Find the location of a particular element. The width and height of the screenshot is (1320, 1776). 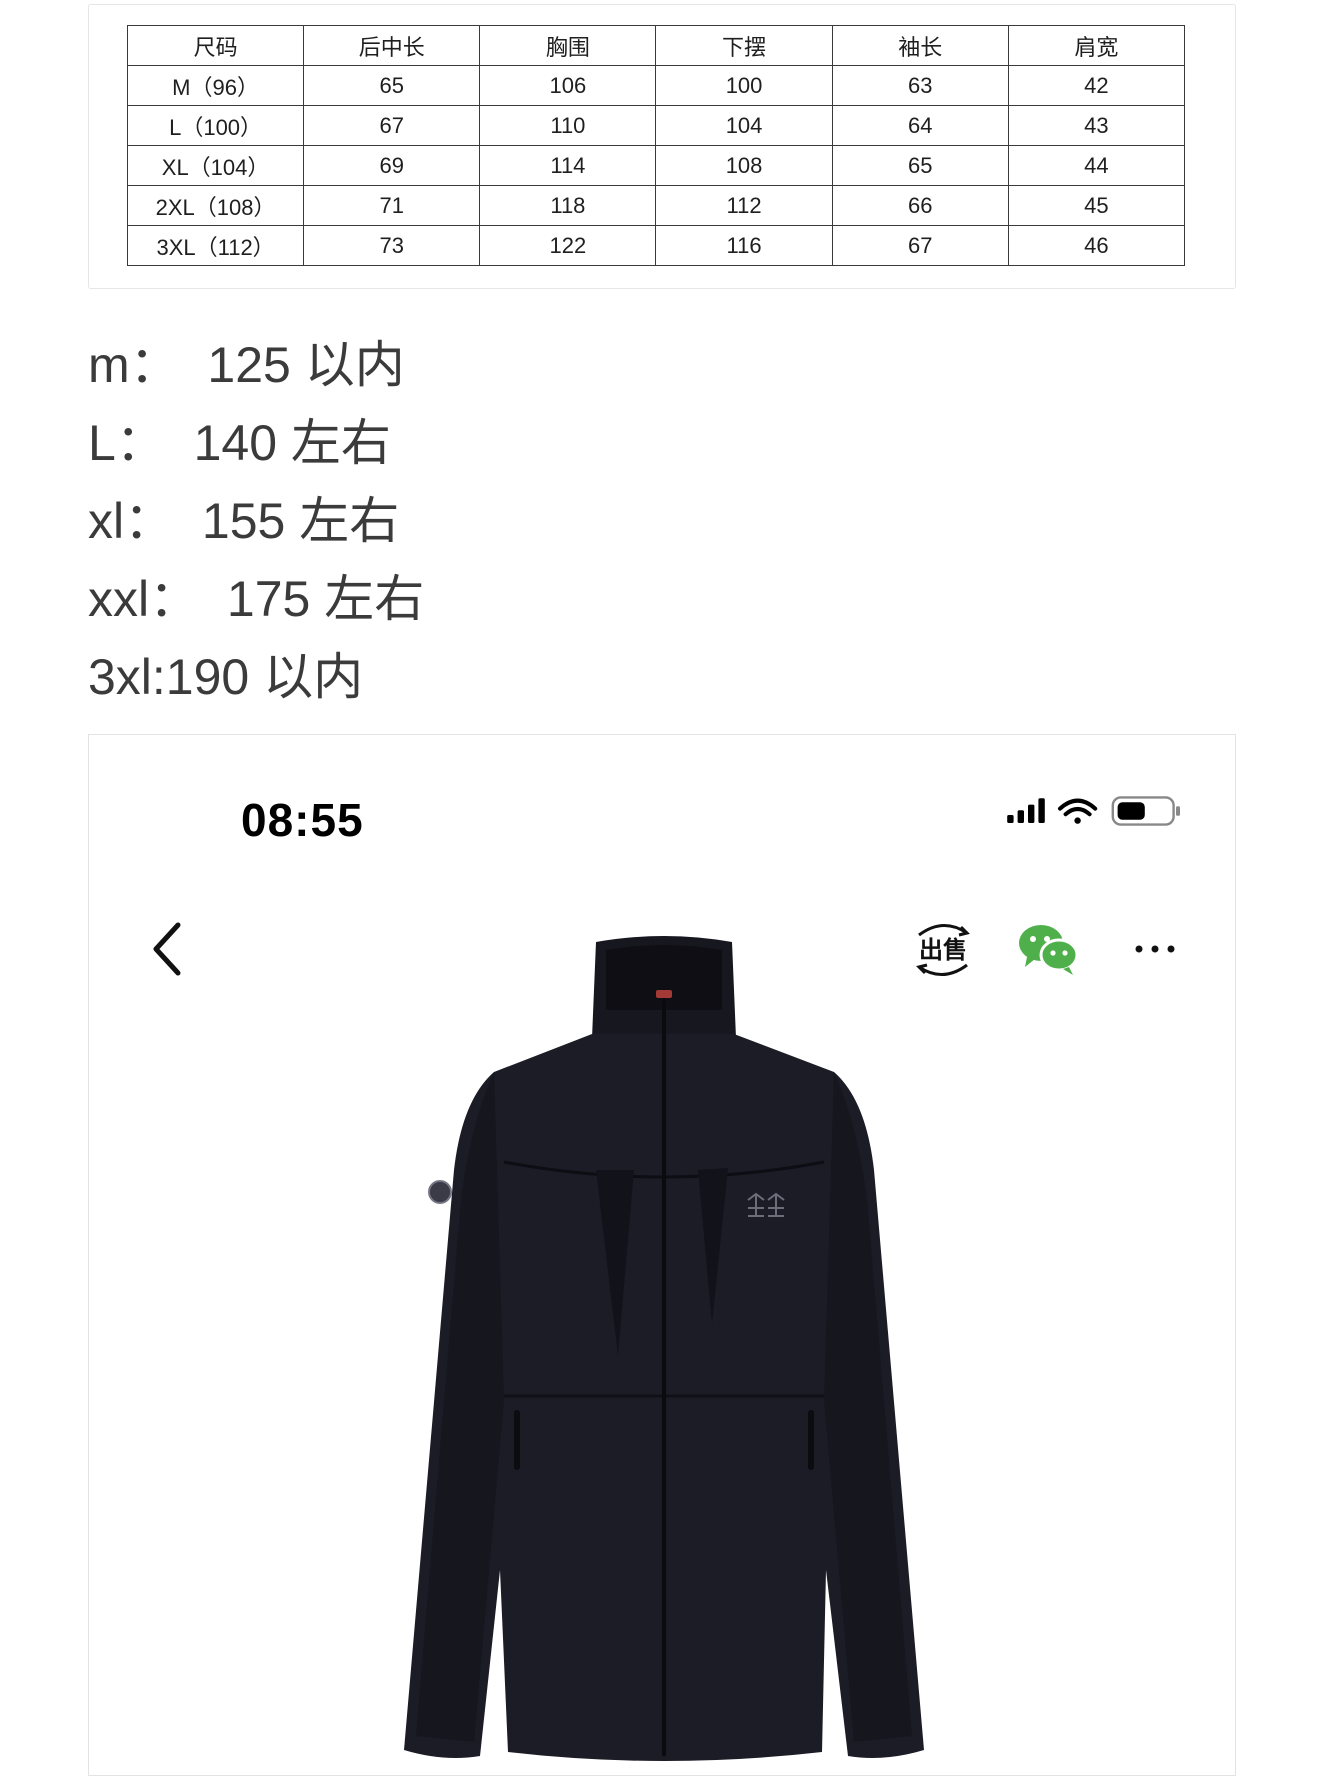

fit-note-m: m： 125 以内 is located at coordinates (246, 365).